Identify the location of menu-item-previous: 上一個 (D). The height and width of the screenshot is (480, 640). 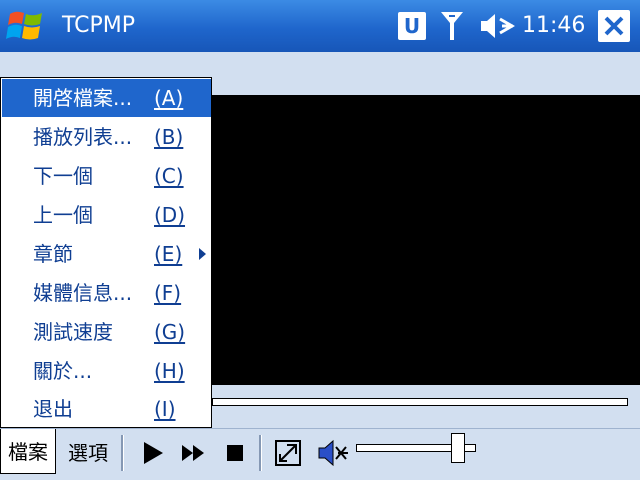
(106, 215).